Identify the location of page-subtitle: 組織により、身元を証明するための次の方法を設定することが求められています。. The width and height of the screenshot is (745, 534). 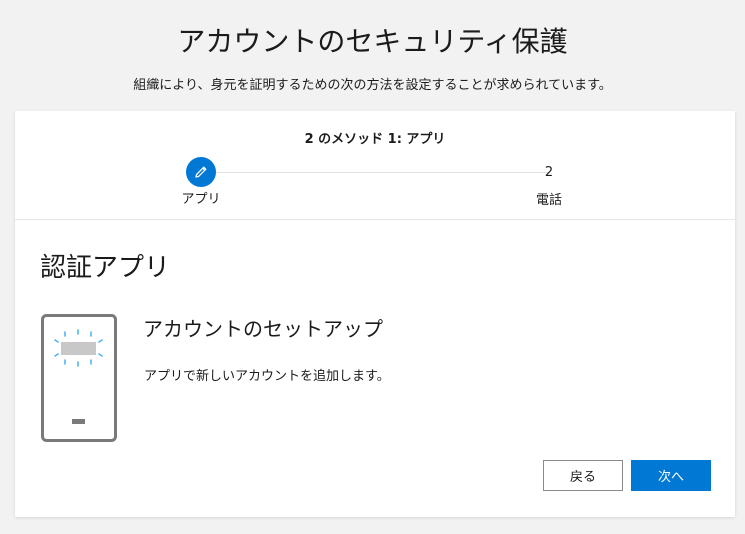
(372, 85).